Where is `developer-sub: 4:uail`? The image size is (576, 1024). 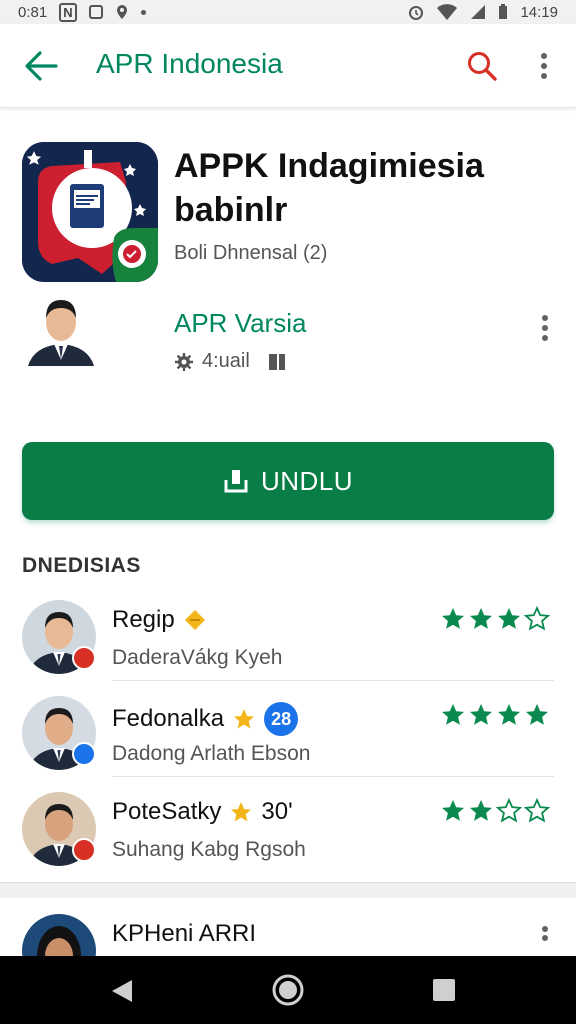 developer-sub: 4:uail is located at coordinates (230, 361).